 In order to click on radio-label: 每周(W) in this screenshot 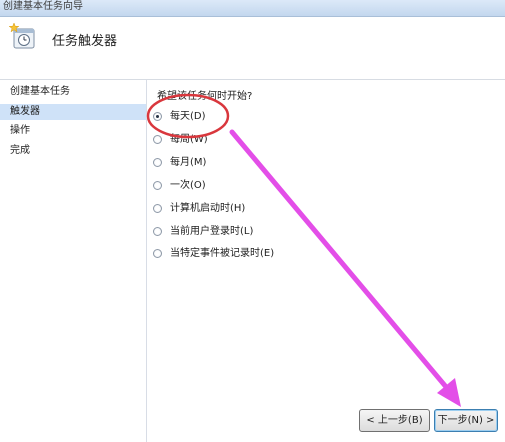, I will do `click(189, 140)`.